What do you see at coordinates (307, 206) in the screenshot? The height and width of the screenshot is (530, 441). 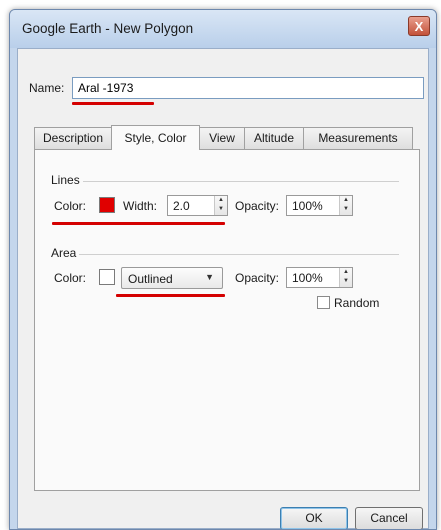 I see `lines-opacity-value: 100%` at bounding box center [307, 206].